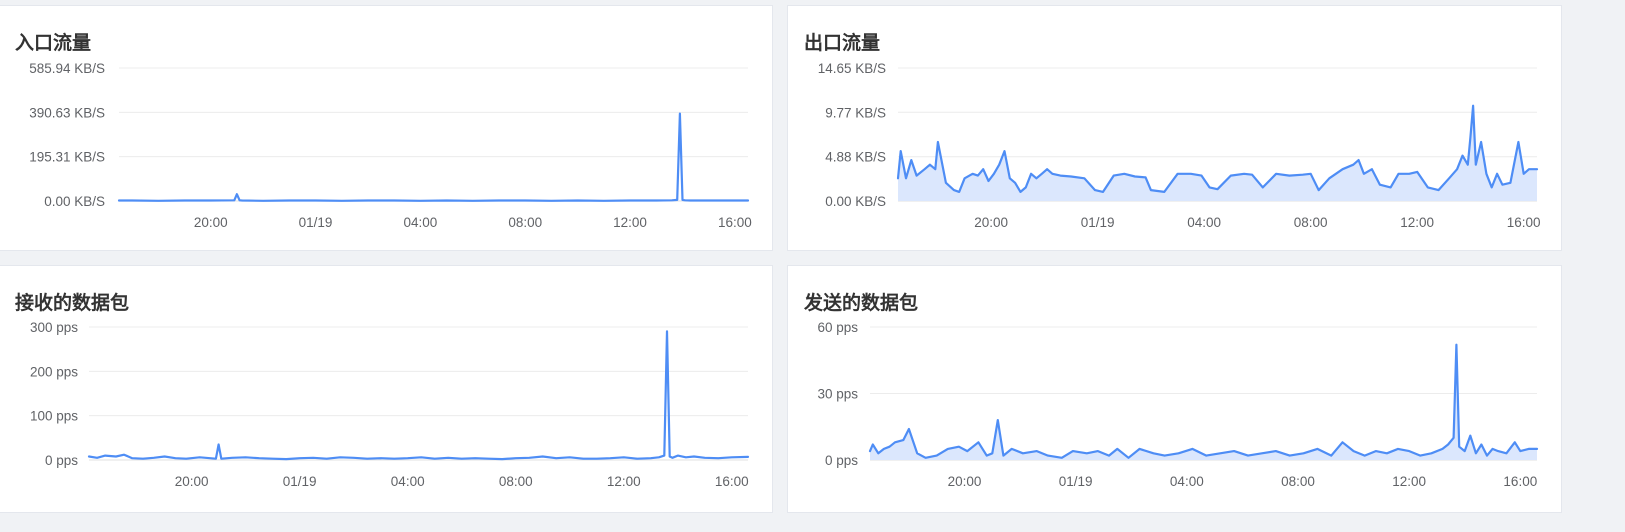 Image resolution: width=1625 pixels, height=532 pixels. I want to click on y-tick-label: 9.77 KB/S, so click(855, 112).